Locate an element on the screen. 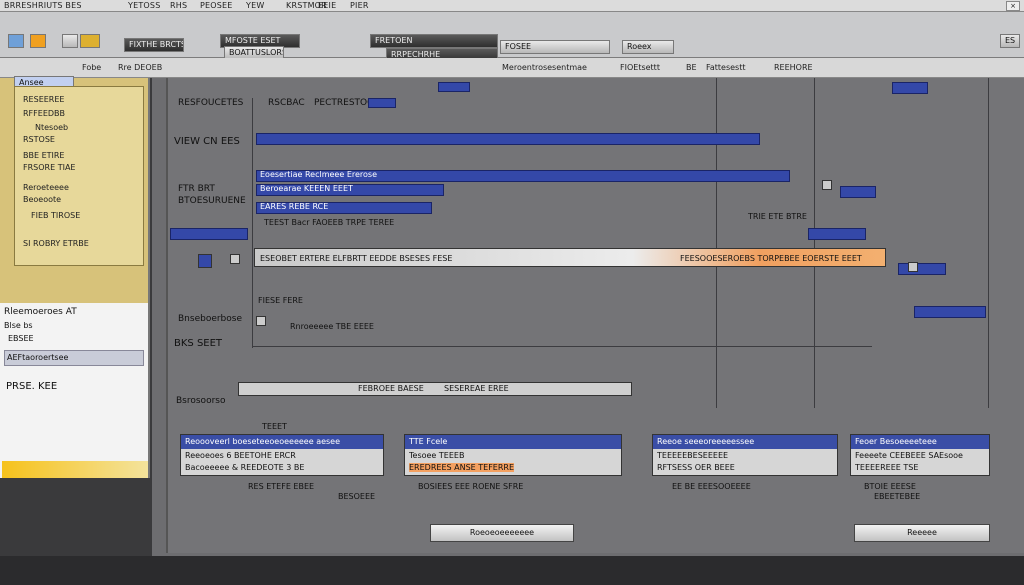 This screenshot has height=585, width=1024. ribbon-item: Fobe is located at coordinates (91, 67).